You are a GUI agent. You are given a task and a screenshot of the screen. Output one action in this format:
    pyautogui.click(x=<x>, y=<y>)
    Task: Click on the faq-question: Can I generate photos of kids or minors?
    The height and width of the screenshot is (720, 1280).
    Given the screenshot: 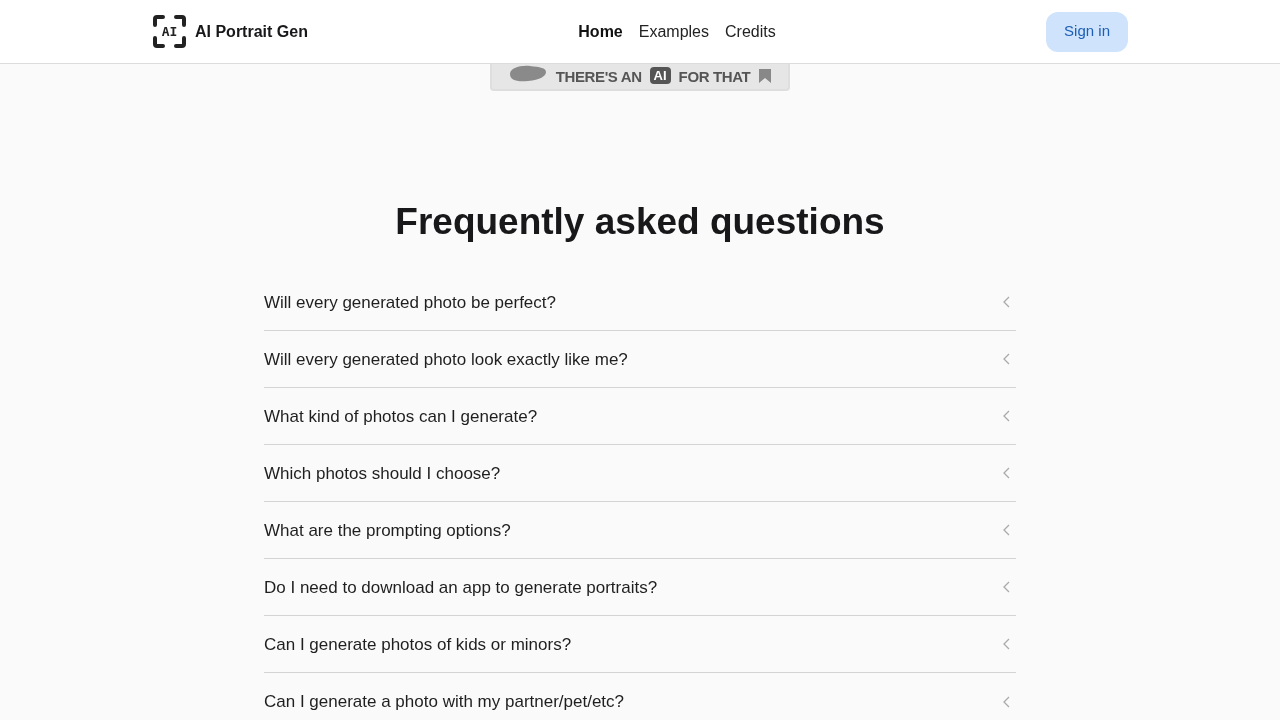 What is the action you would take?
    pyautogui.click(x=418, y=644)
    